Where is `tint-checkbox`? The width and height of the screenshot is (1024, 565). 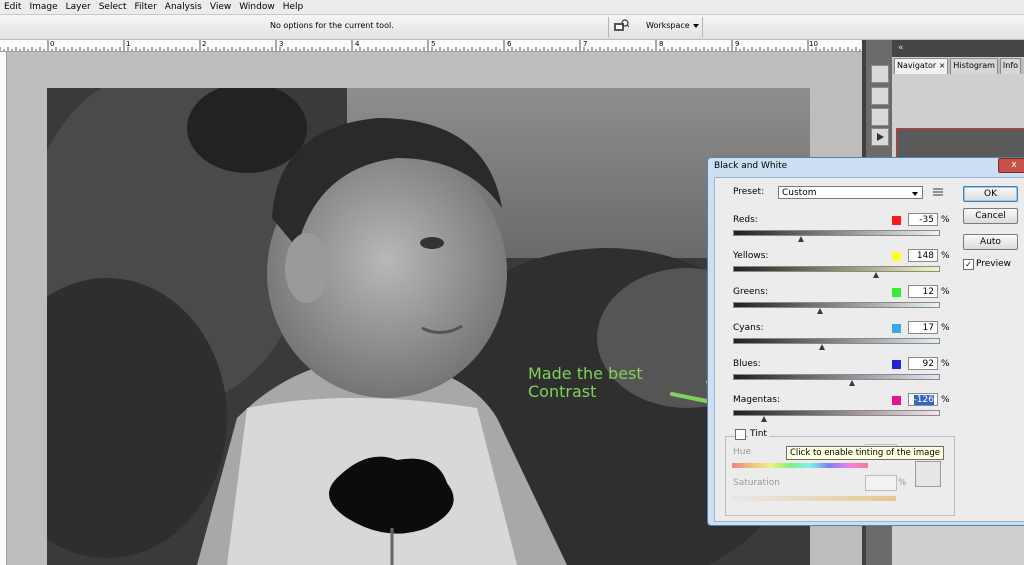 tint-checkbox is located at coordinates (740, 434).